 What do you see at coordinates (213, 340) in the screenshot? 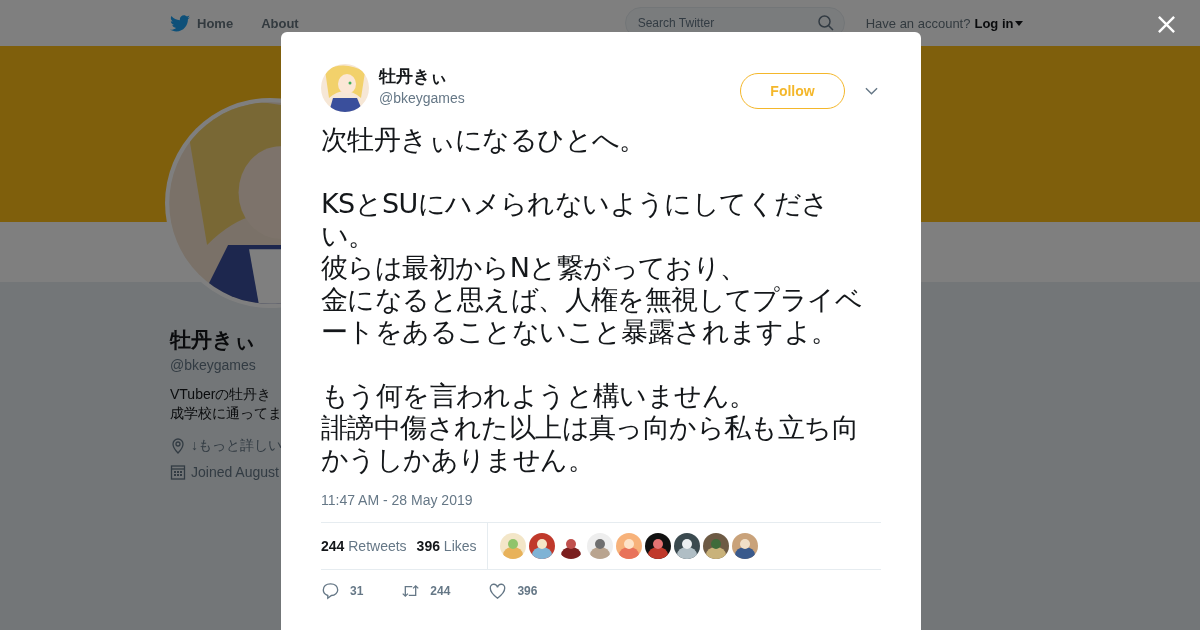
I see `profile-name: 牡丹きぃ` at bounding box center [213, 340].